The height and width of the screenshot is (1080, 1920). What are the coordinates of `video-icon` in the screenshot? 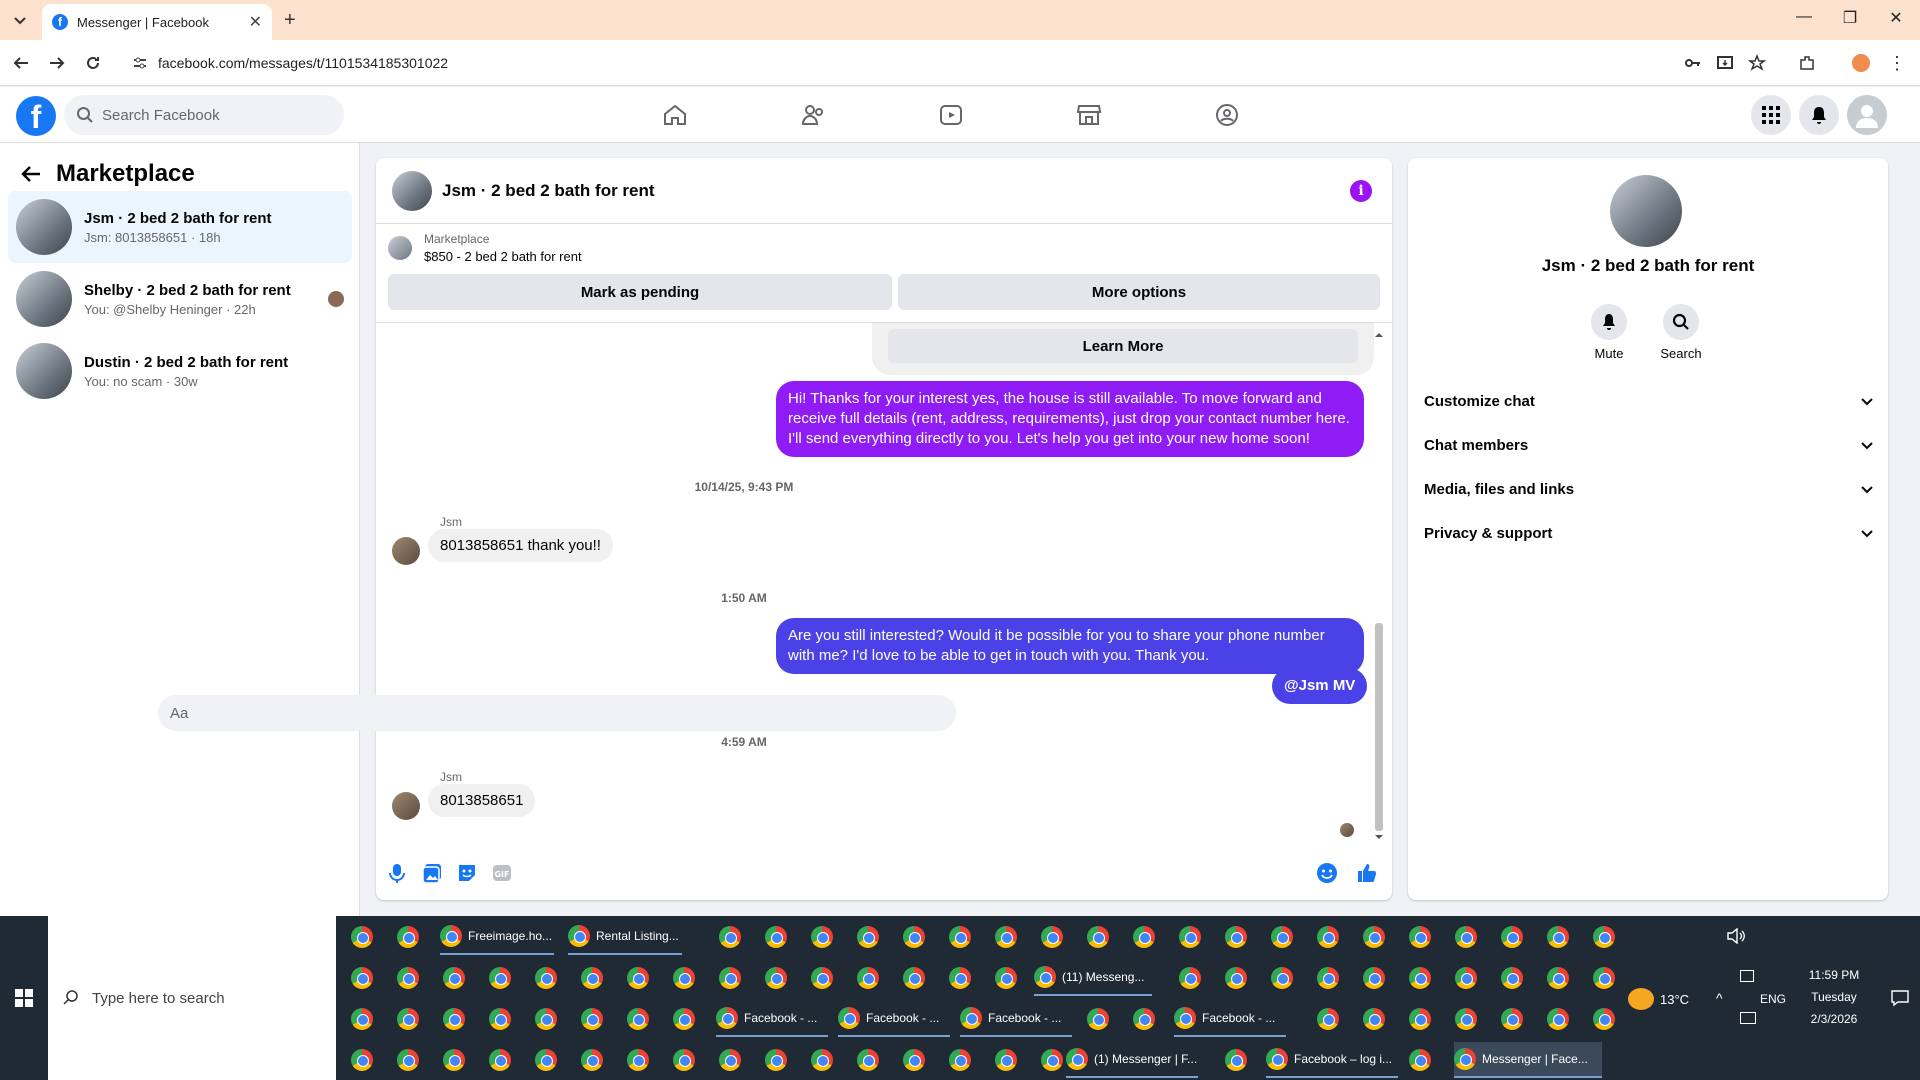 It's located at (951, 115).